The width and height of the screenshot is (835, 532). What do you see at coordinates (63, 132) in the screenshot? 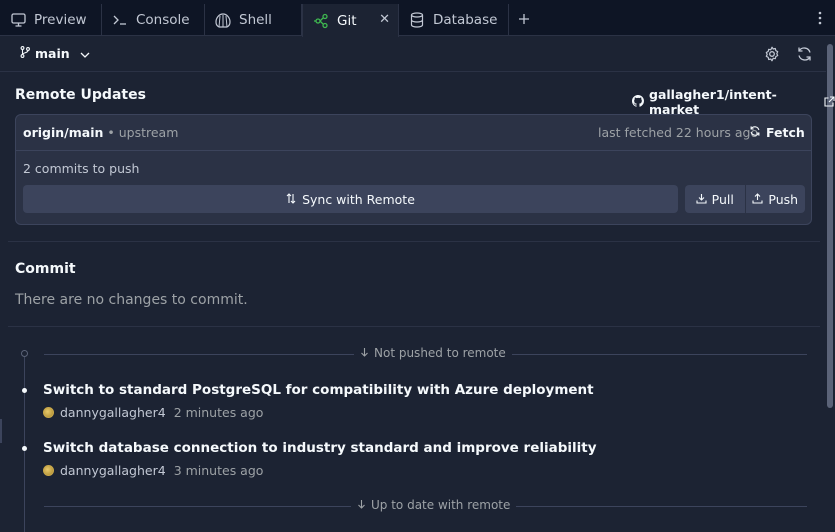
I see `origin-branch: origin/main` at bounding box center [63, 132].